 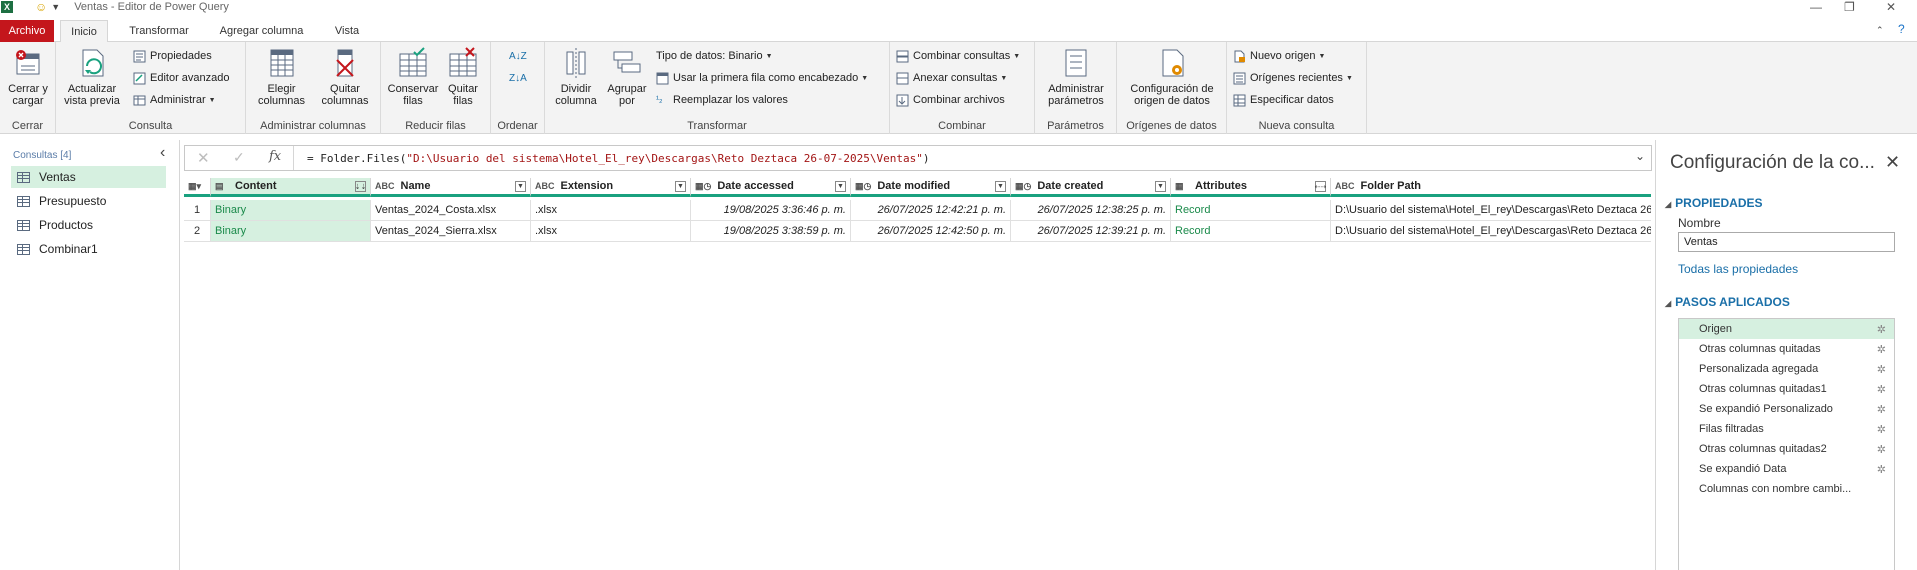 I want to click on column-header-content: ▤ Content ⇣⇣, so click(x=291, y=187).